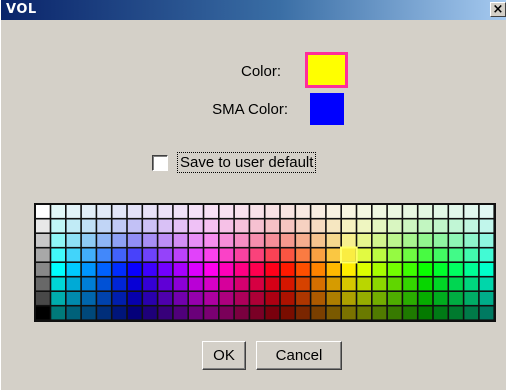 The image size is (506, 390). I want to click on save-default-checkbox, so click(160, 163).